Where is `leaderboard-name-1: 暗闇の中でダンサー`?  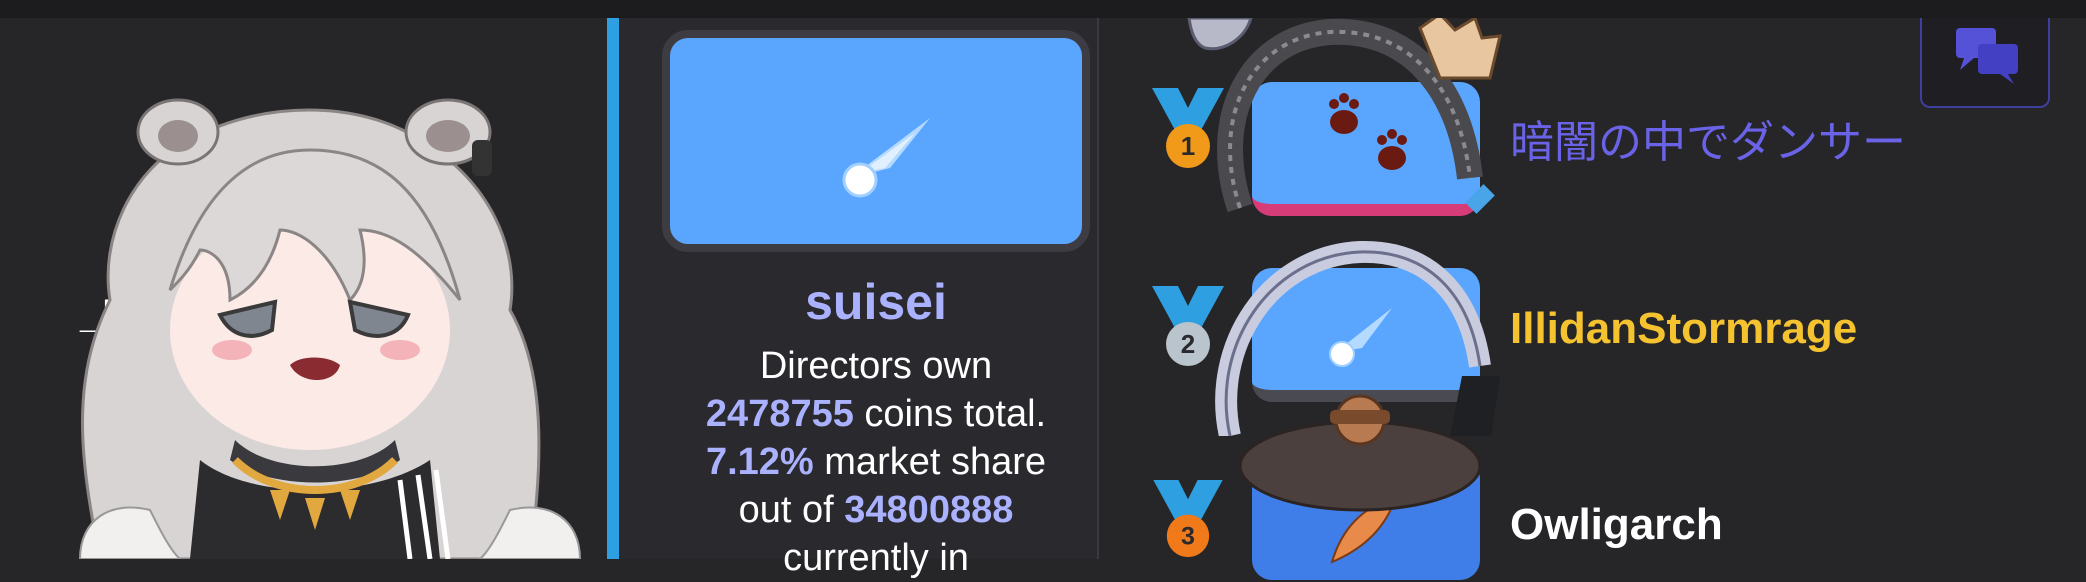 leaderboard-name-1: 暗闇の中でダンサー is located at coordinates (1708, 138).